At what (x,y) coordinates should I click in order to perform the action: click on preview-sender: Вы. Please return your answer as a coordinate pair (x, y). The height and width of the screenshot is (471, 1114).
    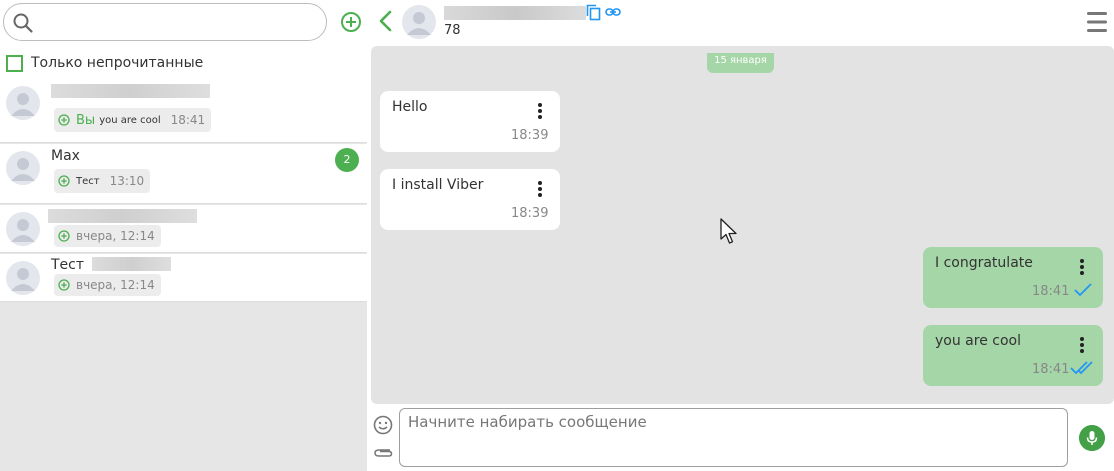
    Looking at the image, I should click on (86, 120).